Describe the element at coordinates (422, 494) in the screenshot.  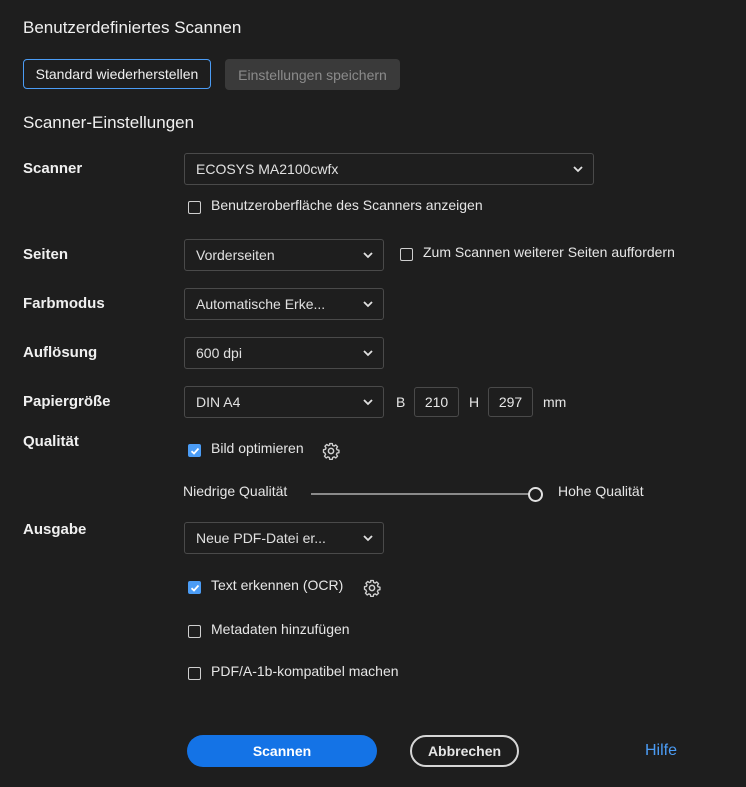
I see `quality-slider-track` at that location.